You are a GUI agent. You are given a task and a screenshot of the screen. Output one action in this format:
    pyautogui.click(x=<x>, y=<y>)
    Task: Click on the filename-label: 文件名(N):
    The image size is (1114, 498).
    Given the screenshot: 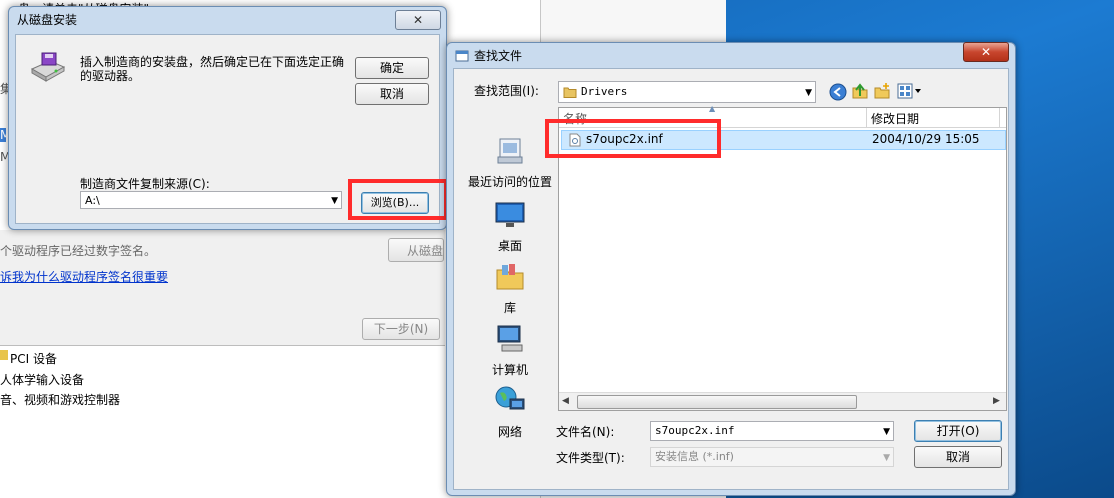 What is the action you would take?
    pyautogui.click(x=585, y=432)
    